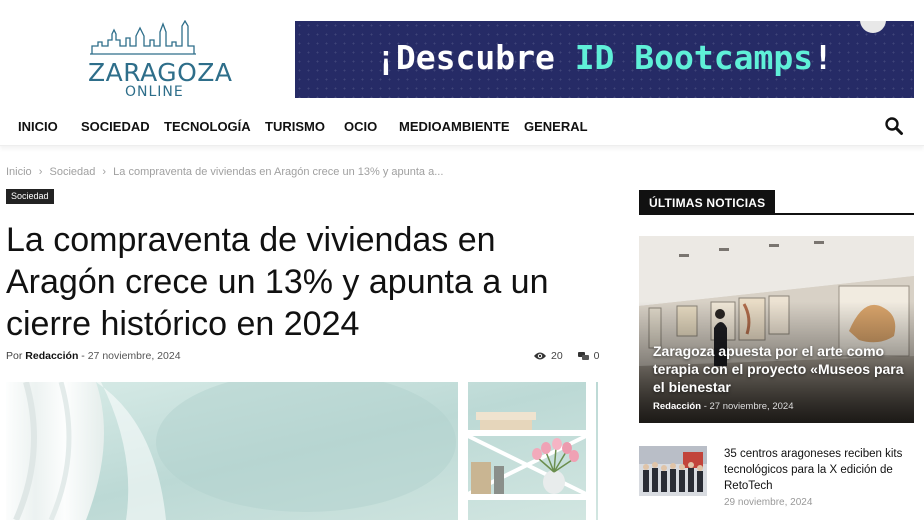 The height and width of the screenshot is (520, 924). What do you see at coordinates (154, 92) in the screenshot?
I see `logo-subtitle: ONLINE` at bounding box center [154, 92].